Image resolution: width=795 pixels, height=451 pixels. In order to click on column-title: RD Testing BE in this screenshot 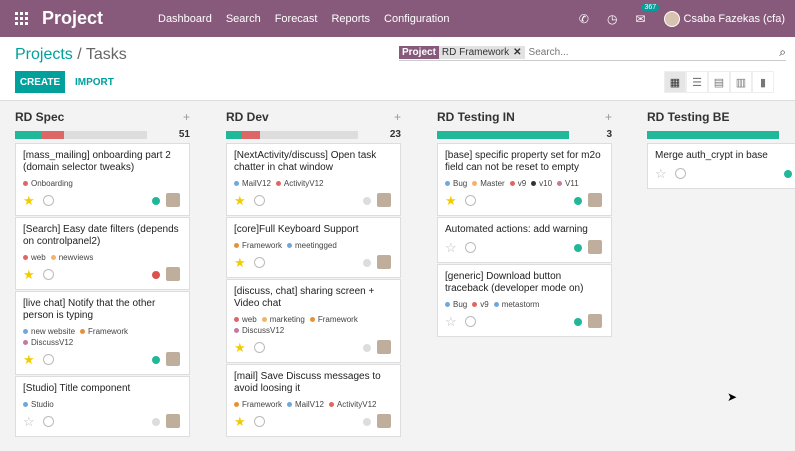, I will do `click(688, 117)`.